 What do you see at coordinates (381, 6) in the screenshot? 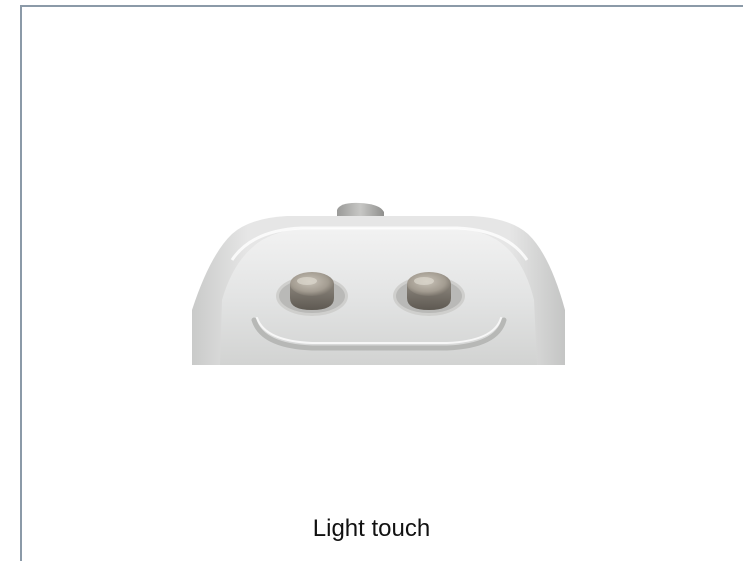
I see `frame-border-top` at bounding box center [381, 6].